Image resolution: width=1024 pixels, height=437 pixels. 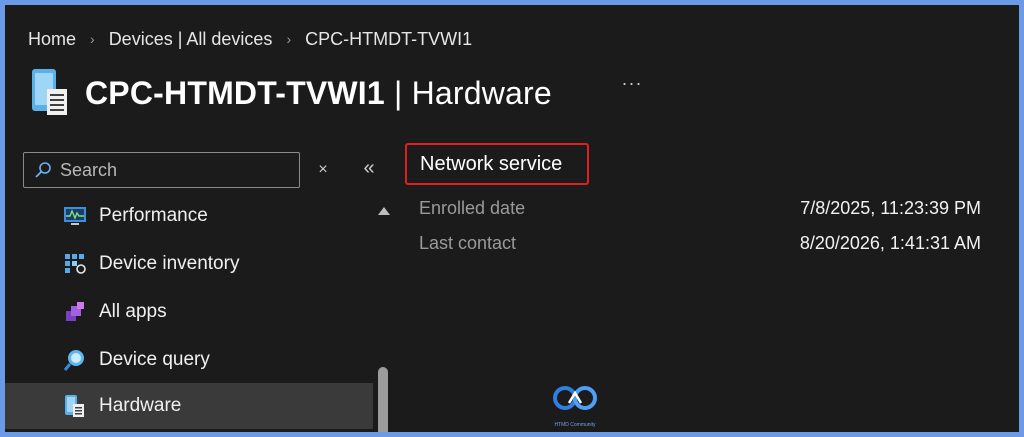 I want to click on section-title-network-service: Network service, so click(x=497, y=164).